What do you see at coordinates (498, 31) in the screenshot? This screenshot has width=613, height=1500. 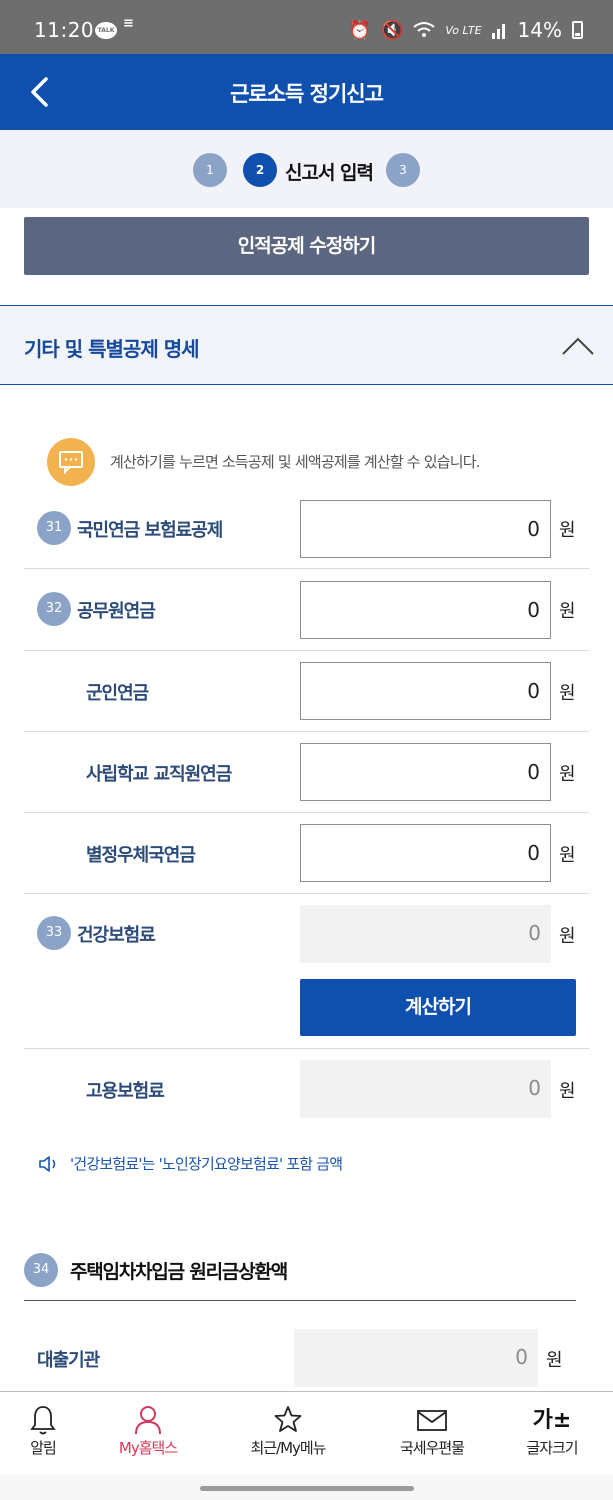 I see `signal-icon` at bounding box center [498, 31].